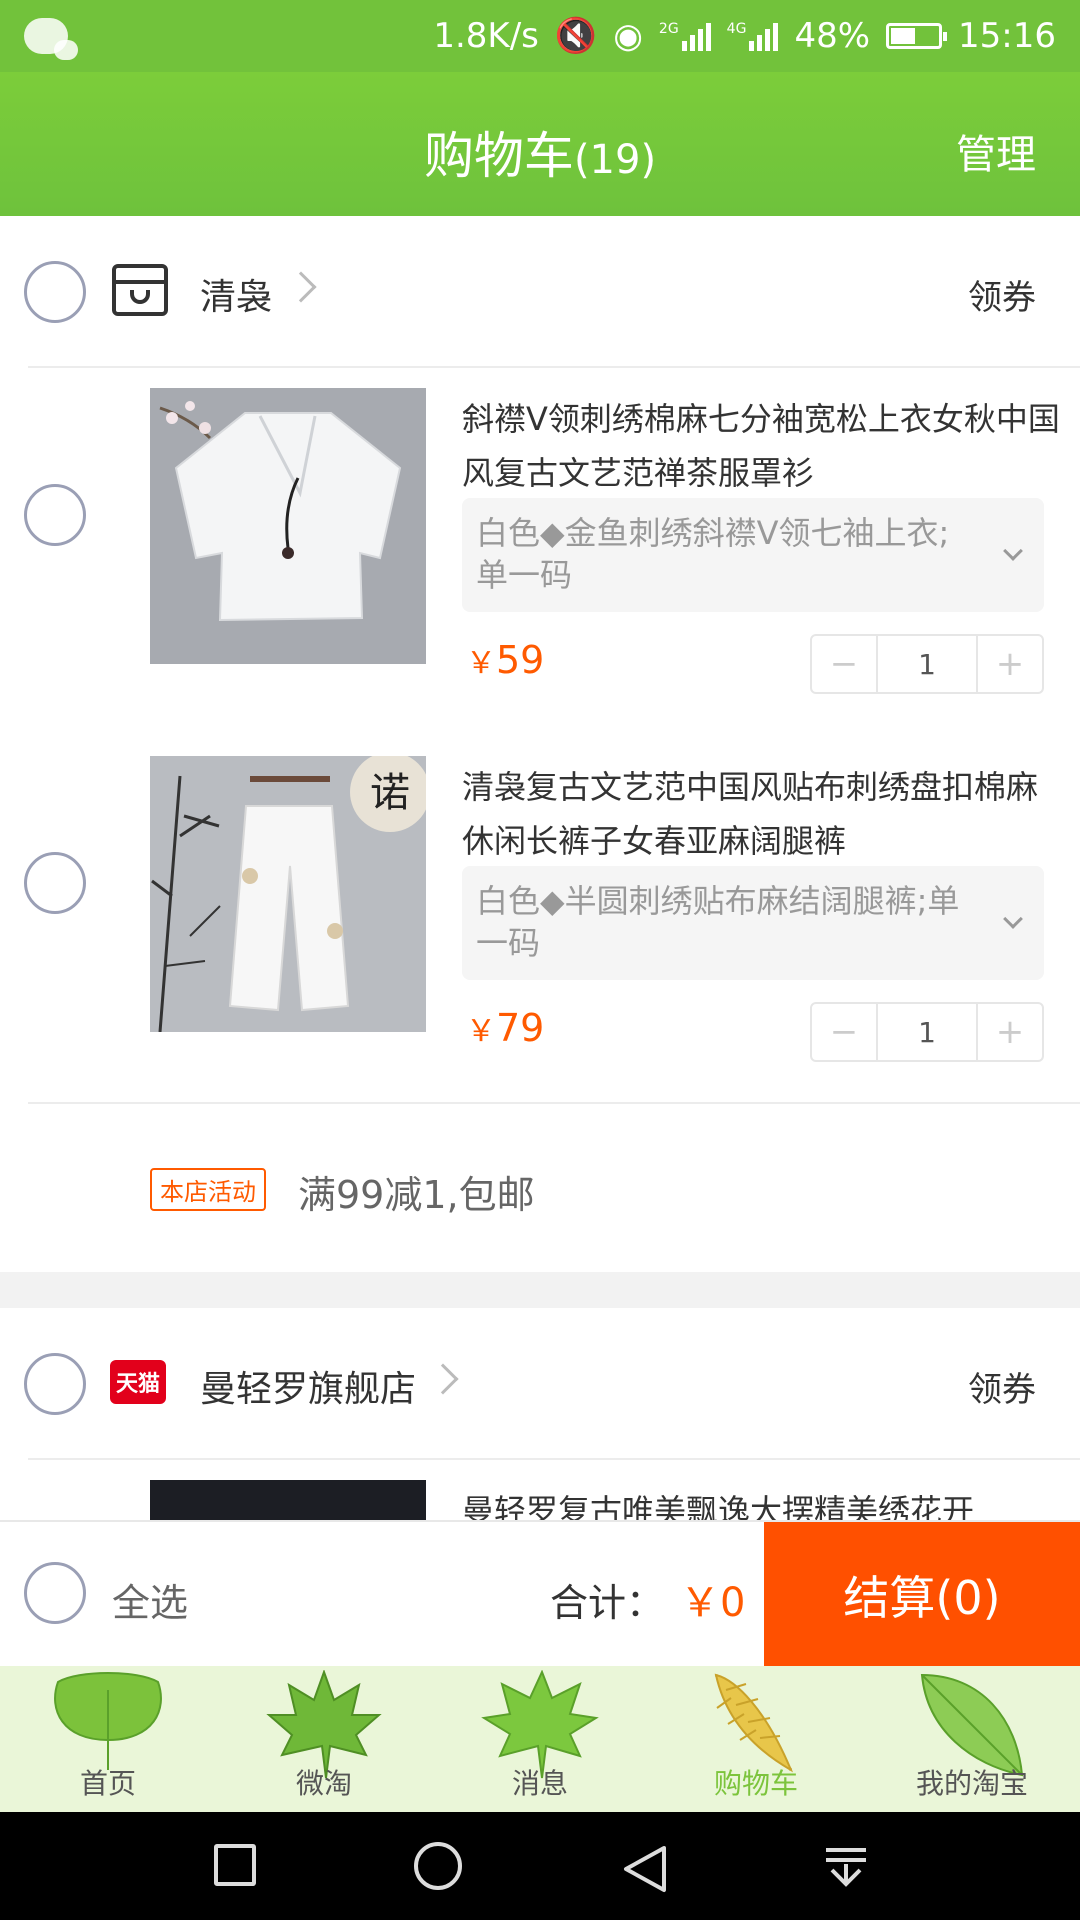 The height and width of the screenshot is (1920, 1080). Describe the element at coordinates (917, 36) in the screenshot. I see `battery-icon` at that location.